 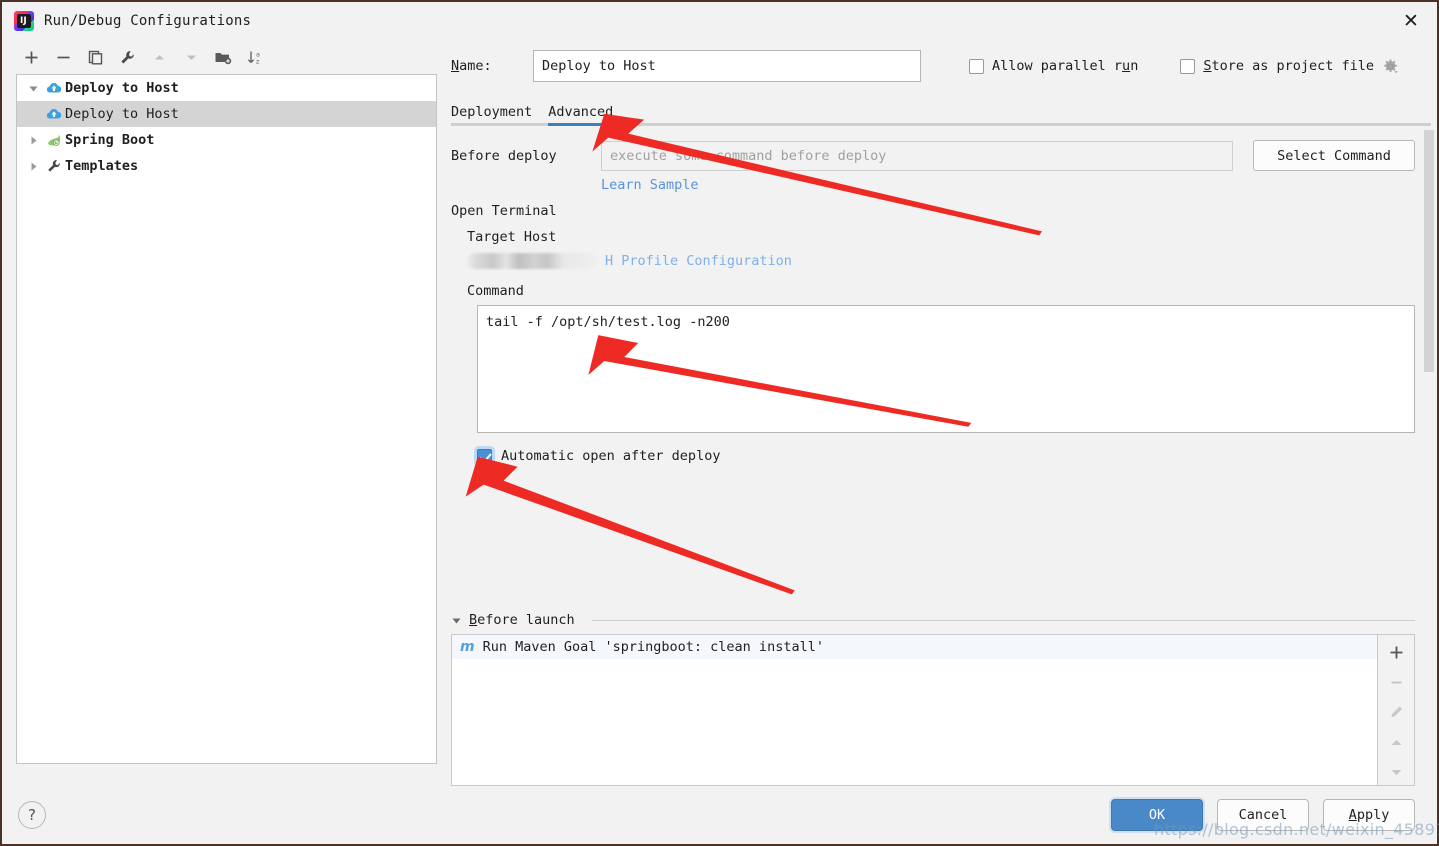 What do you see at coordinates (1157, 815) in the screenshot?
I see `ok-button: OK` at bounding box center [1157, 815].